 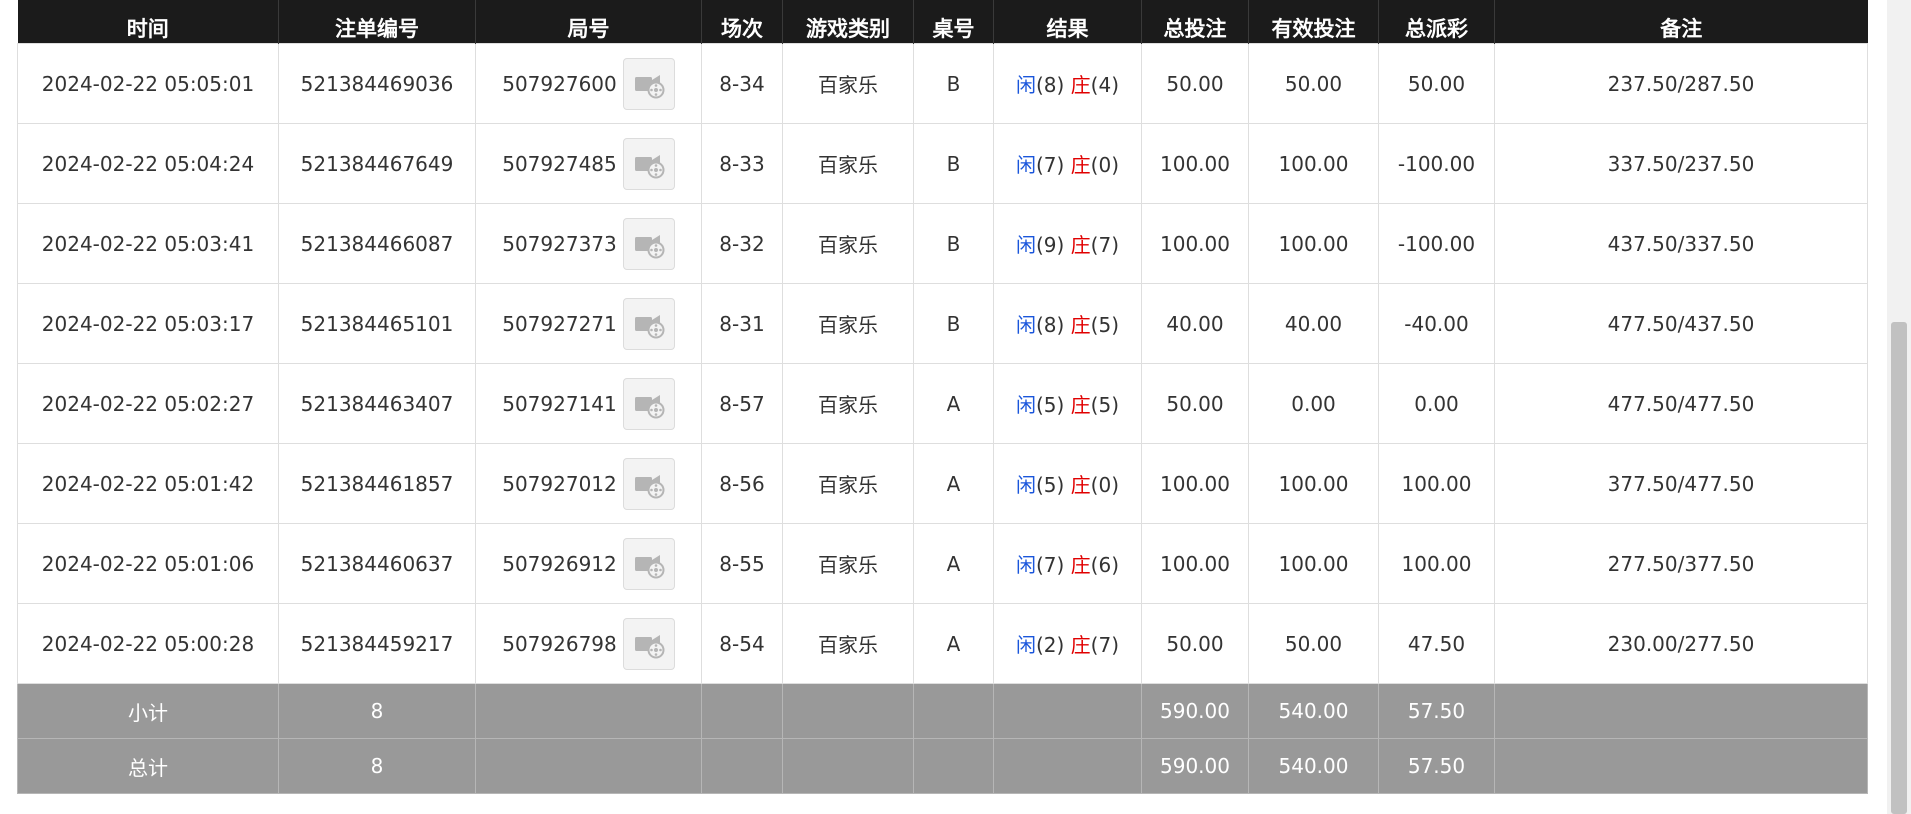 What do you see at coordinates (742, 483) in the screenshot?
I see `cell-session: 8-56` at bounding box center [742, 483].